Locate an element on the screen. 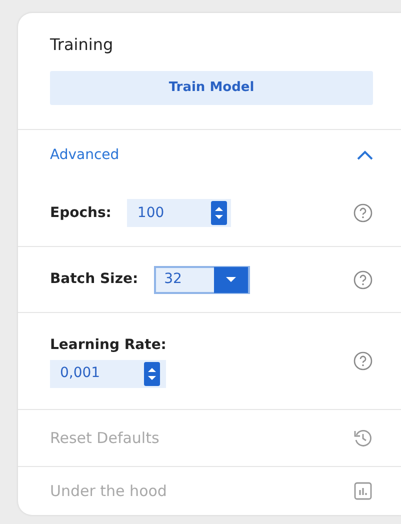  field-value: 0,001 is located at coordinates (80, 373).